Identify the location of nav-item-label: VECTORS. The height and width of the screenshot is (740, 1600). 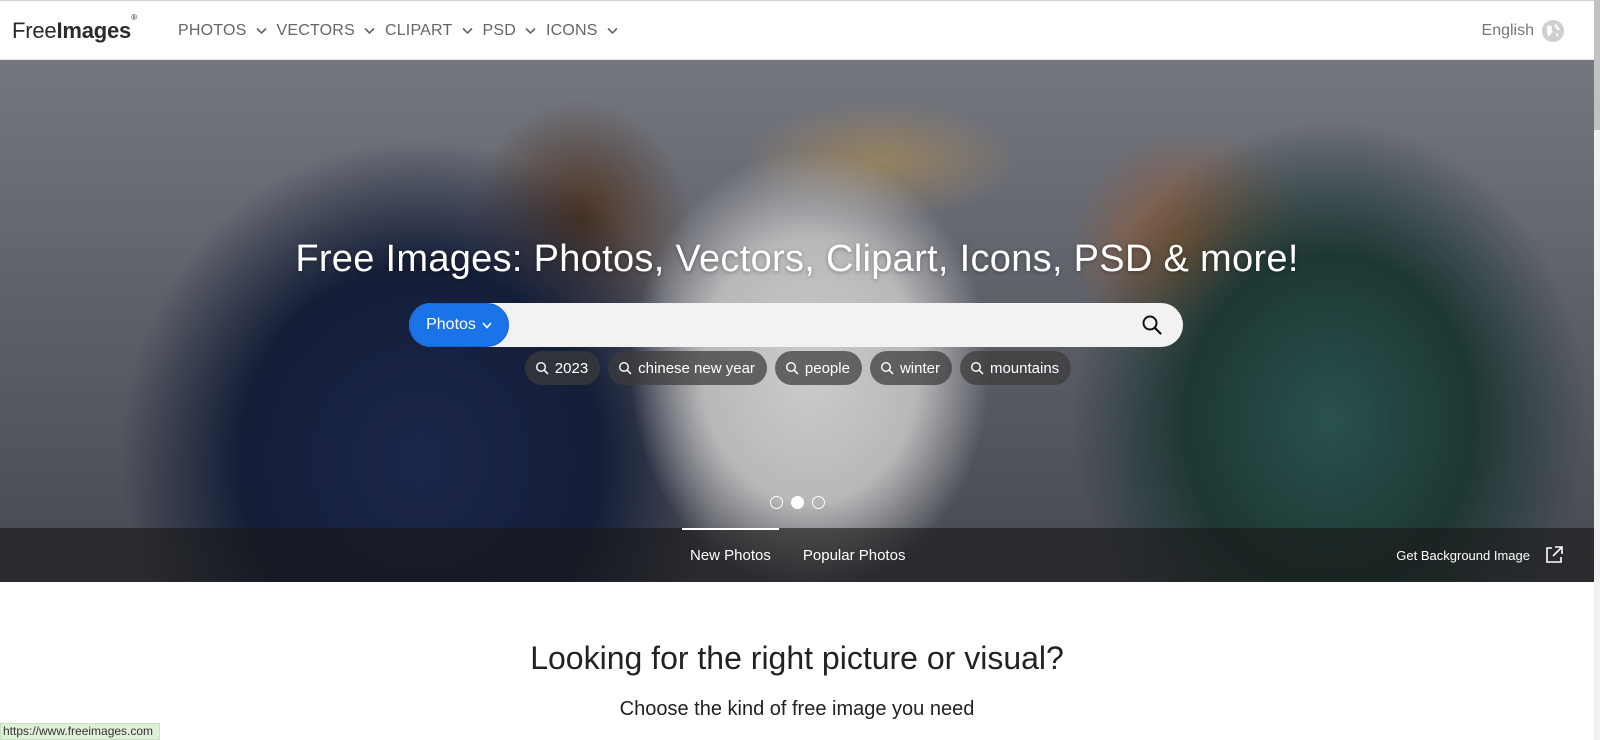
(315, 30).